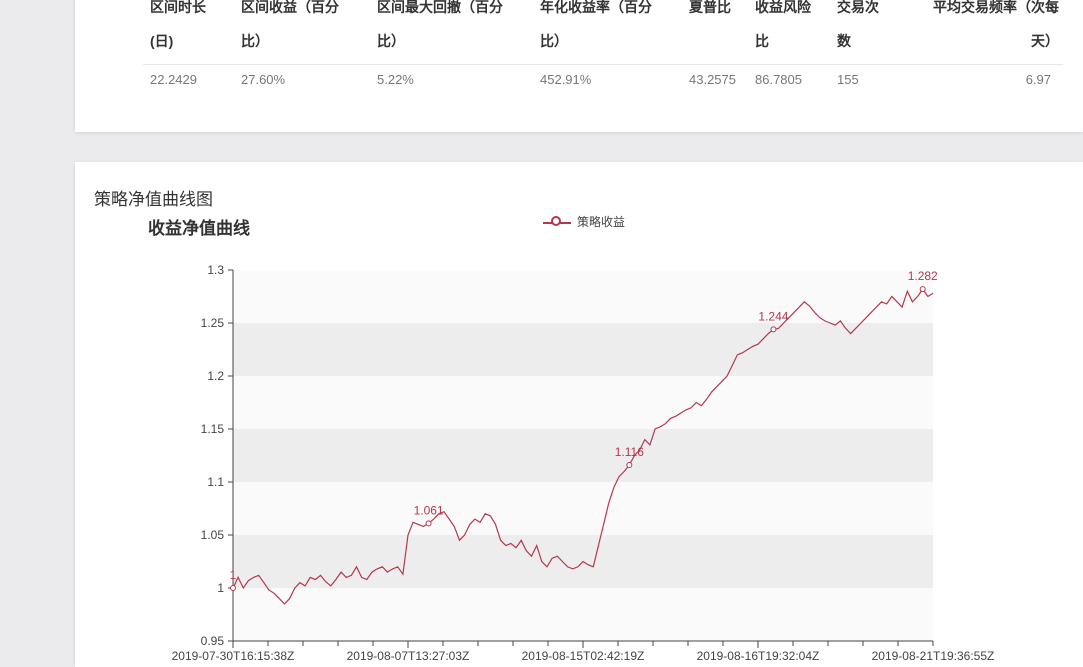 This screenshot has width=1083, height=667. What do you see at coordinates (408, 656) in the screenshot?
I see `x-tick-label: 2019-08-07T13:27:03Z` at bounding box center [408, 656].